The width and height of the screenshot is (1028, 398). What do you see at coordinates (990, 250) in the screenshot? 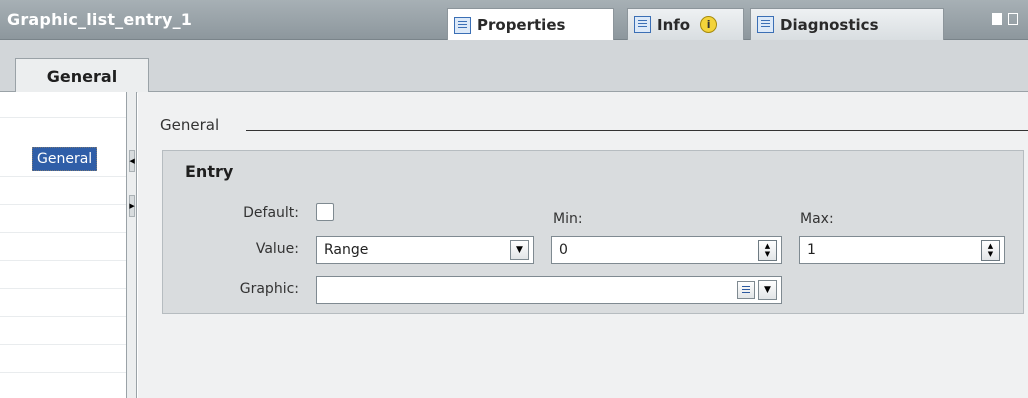
I see `max-spinner-icon: ▲ ▼` at bounding box center [990, 250].